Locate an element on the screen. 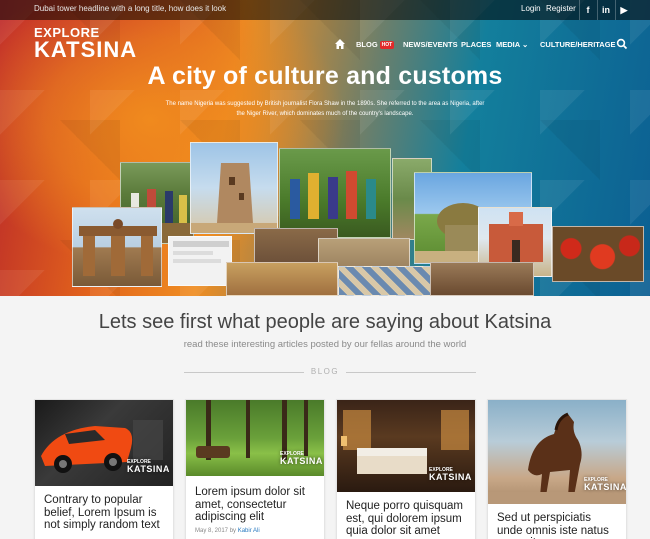 The image size is (650, 539). nav-media: MEDIA ⌄ is located at coordinates (512, 44).